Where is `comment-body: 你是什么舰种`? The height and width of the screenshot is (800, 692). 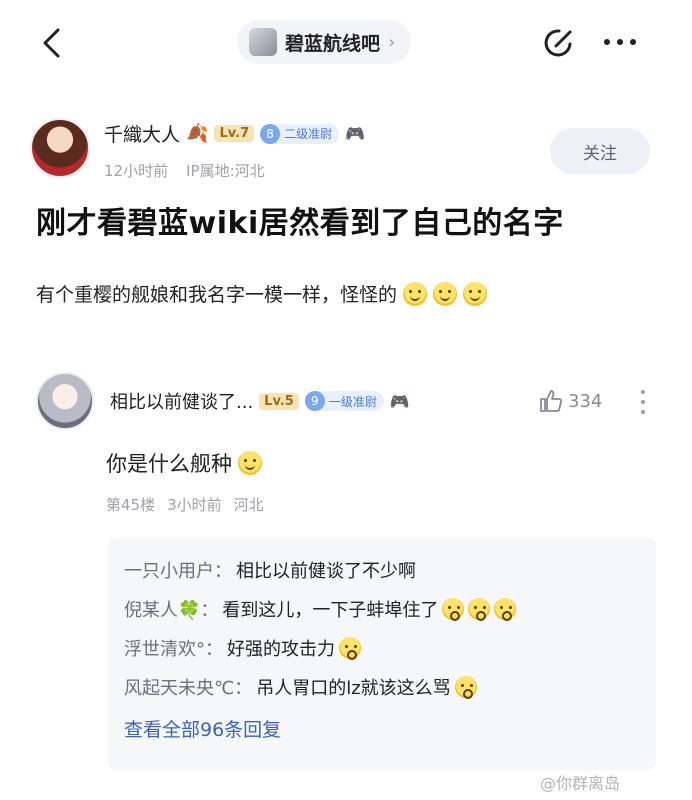 comment-body: 你是什么舰种 is located at coordinates (184, 463).